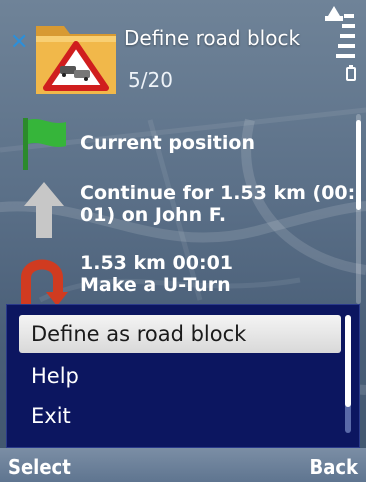 This screenshot has width=366, height=482. I want to click on menu-scrollbar-thumb, so click(348, 361).